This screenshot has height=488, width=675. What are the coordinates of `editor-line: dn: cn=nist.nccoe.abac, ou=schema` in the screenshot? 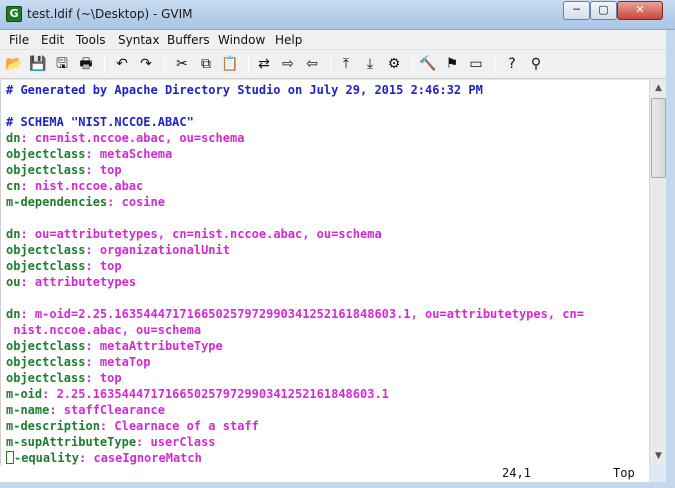 It's located at (125, 138).